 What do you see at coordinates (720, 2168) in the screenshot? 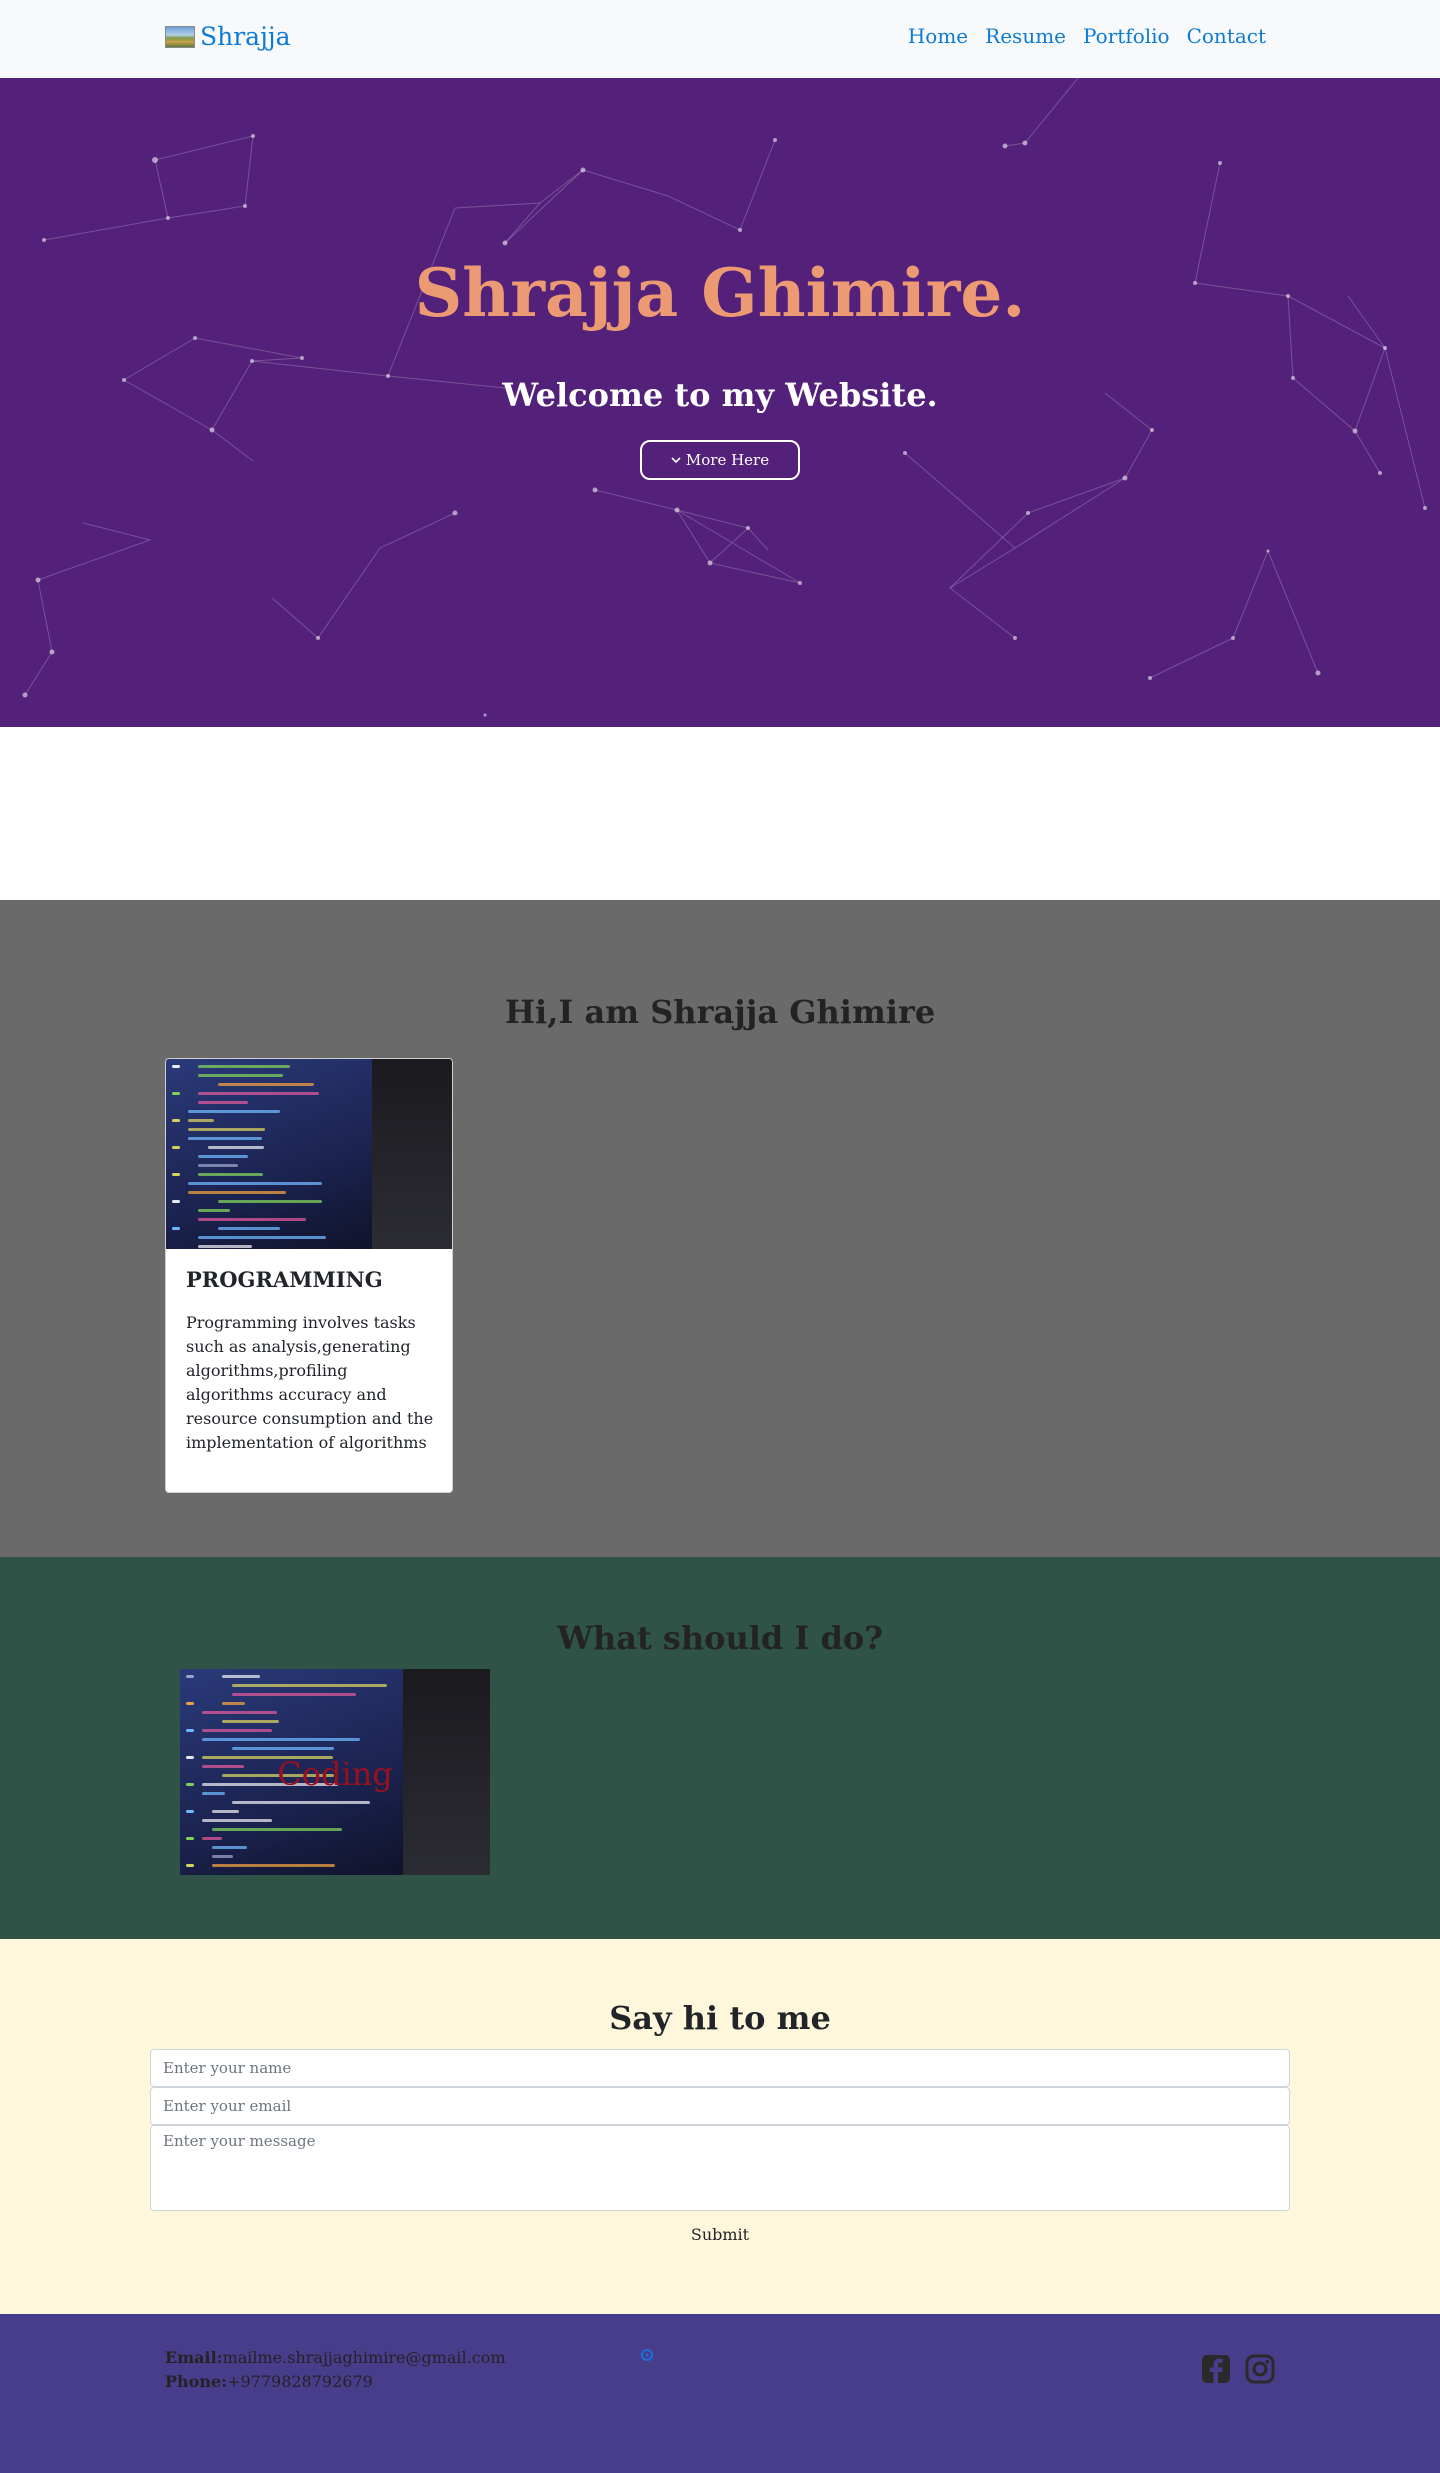
I see `message-textarea` at bounding box center [720, 2168].